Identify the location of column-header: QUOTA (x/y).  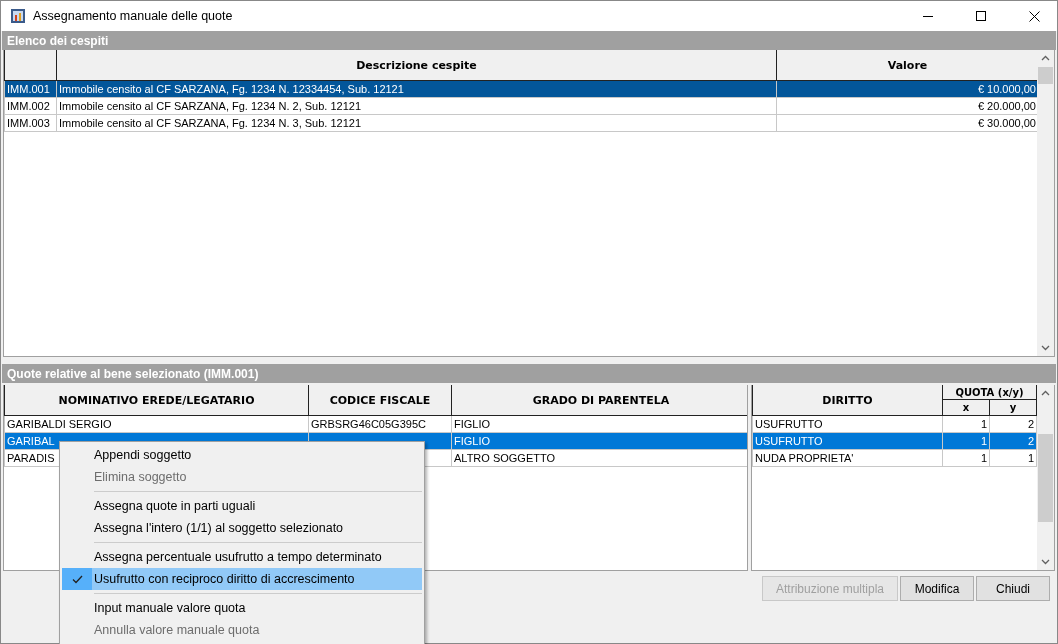
(989, 392).